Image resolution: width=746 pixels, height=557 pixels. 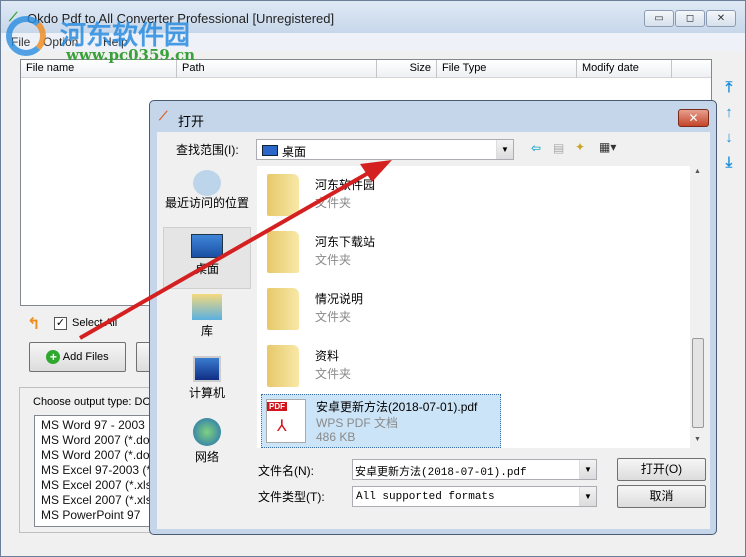 I want to click on up-folder-icon: ↰, so click(x=33, y=324).